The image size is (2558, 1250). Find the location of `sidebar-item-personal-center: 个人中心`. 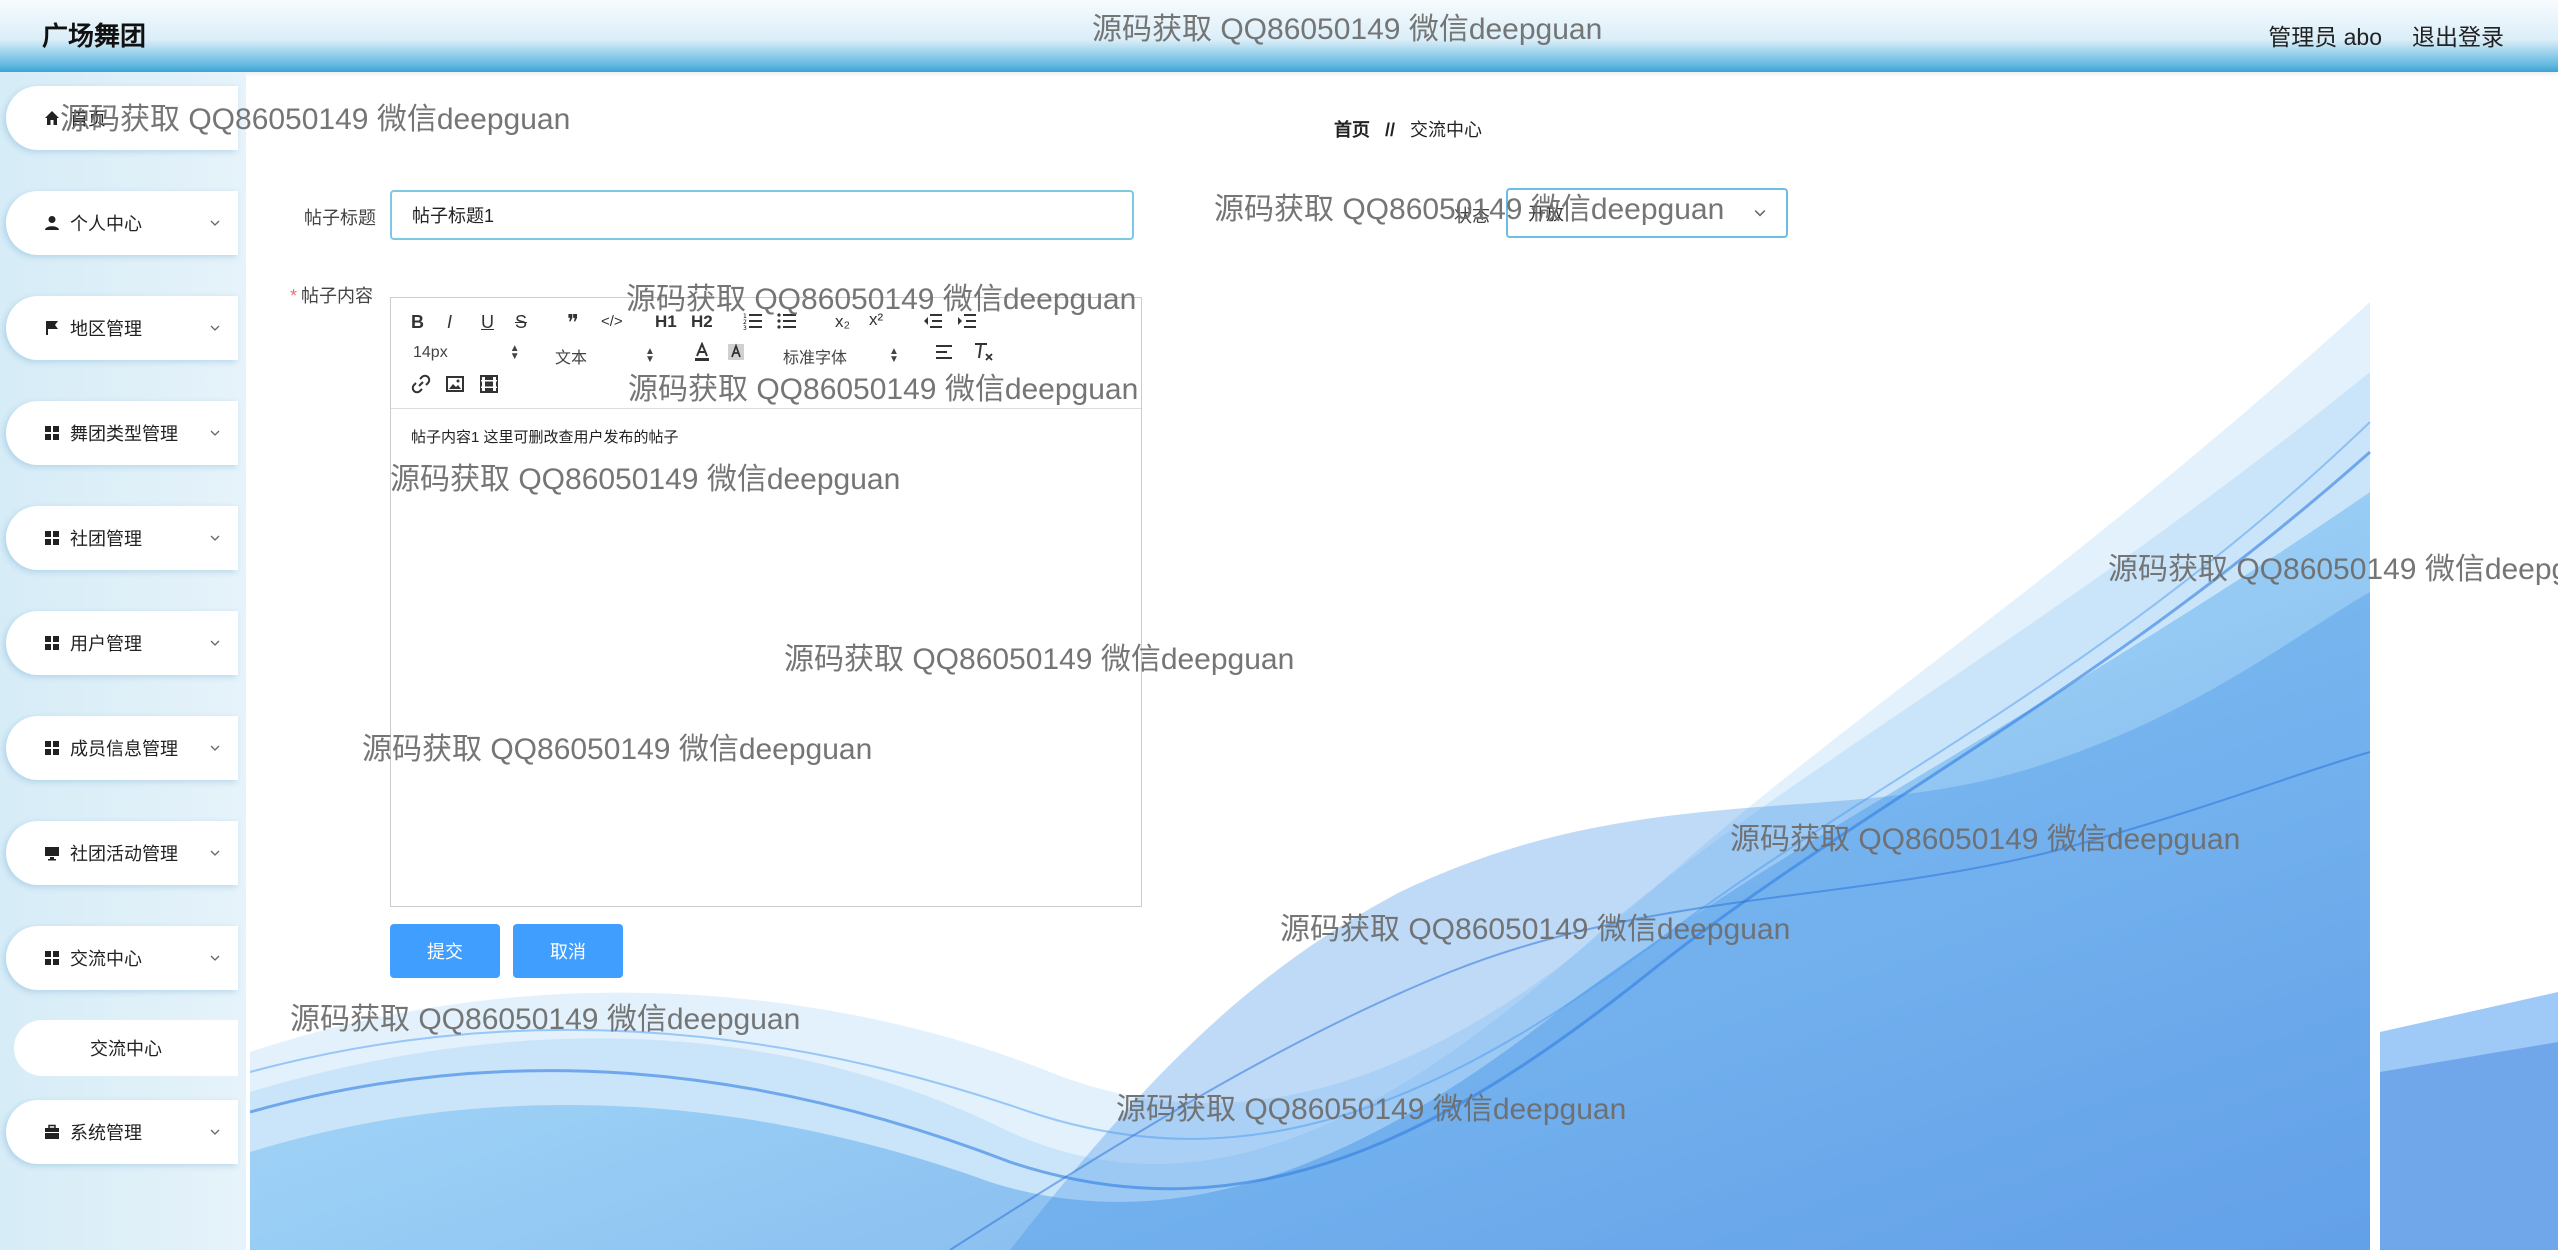

sidebar-item-personal-center: 个人中心 is located at coordinates (122, 223).